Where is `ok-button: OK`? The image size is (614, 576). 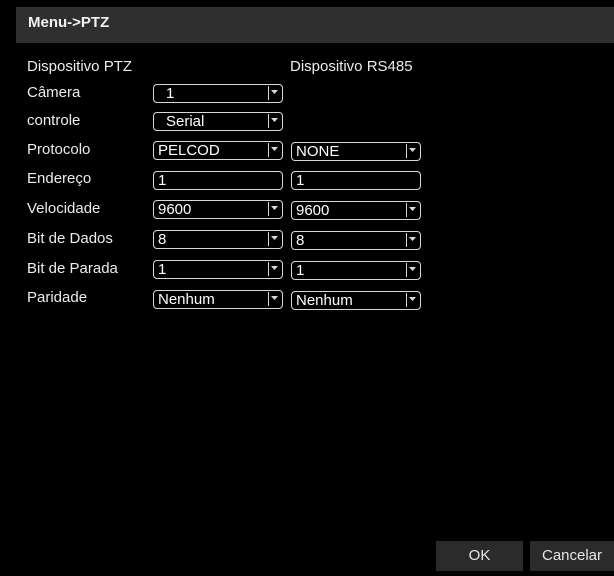
ok-button: OK is located at coordinates (479, 556).